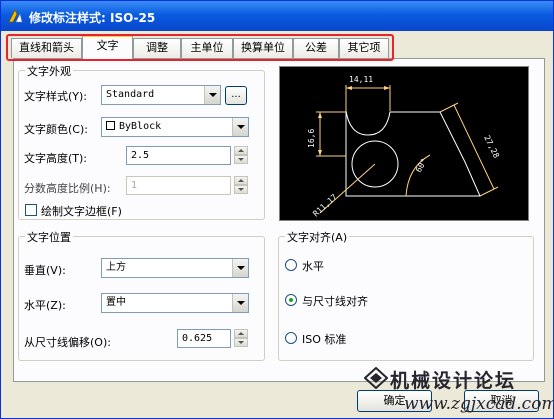  What do you see at coordinates (67, 342) in the screenshot?
I see `offset-label: 从尺寸线偏移(O):` at bounding box center [67, 342].